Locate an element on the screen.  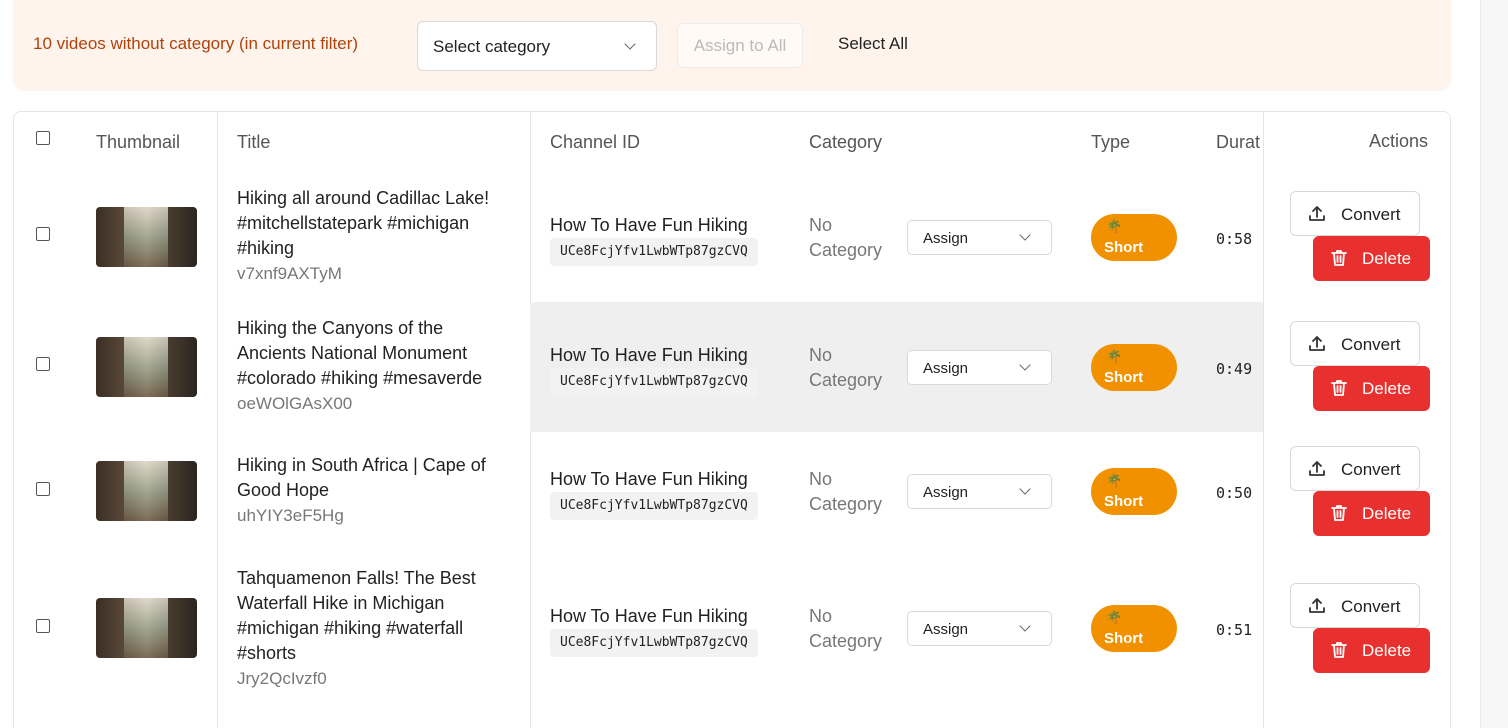
category-select: Select category is located at coordinates (537, 46).